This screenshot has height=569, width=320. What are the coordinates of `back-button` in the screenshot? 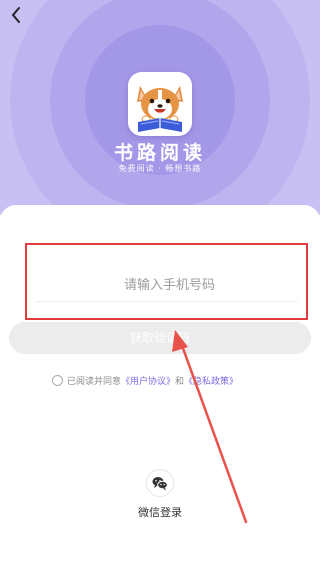 It's located at (17, 15).